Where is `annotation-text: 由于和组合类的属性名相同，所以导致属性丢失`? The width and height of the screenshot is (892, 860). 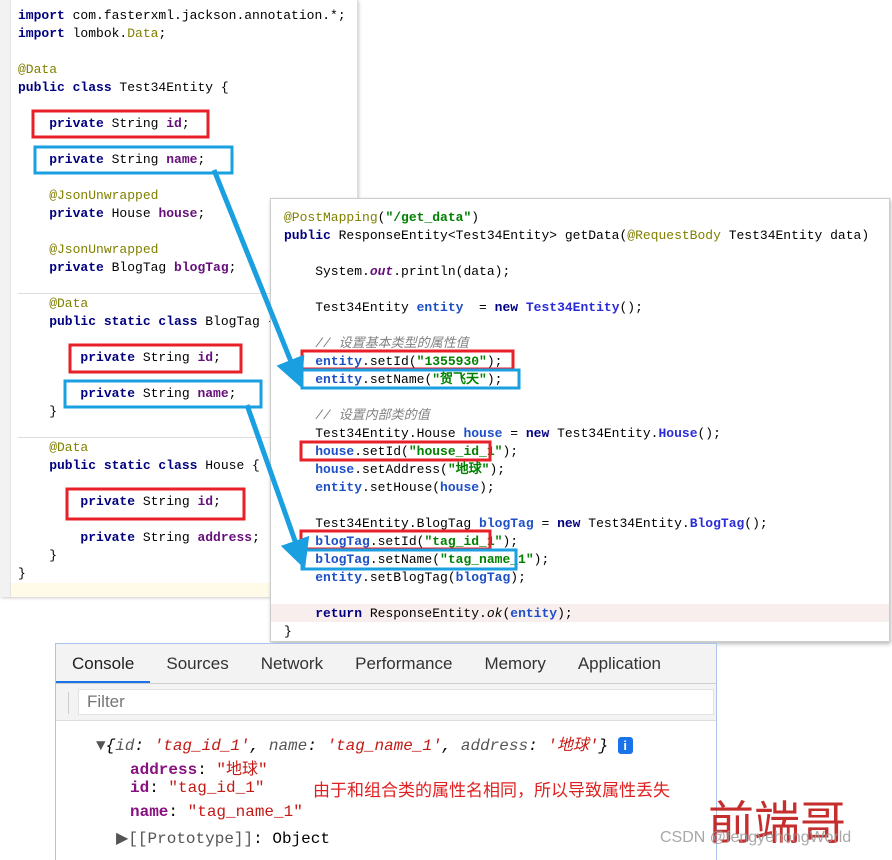 annotation-text: 由于和组合类的属性名相同，所以导致属性丢失 is located at coordinates (491, 790).